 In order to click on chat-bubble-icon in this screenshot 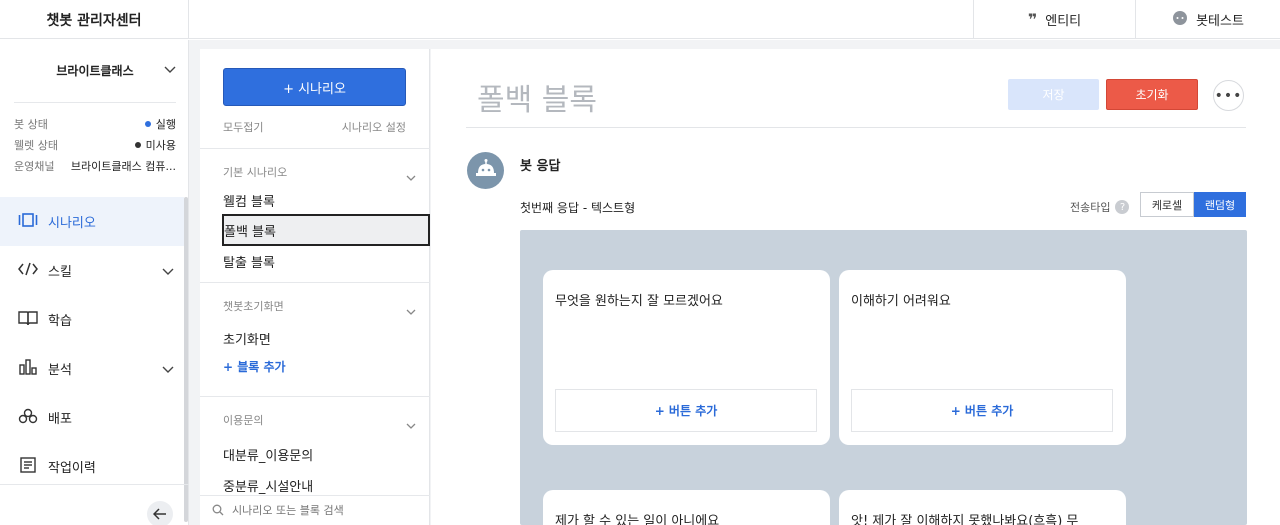, I will do `click(1180, 20)`.